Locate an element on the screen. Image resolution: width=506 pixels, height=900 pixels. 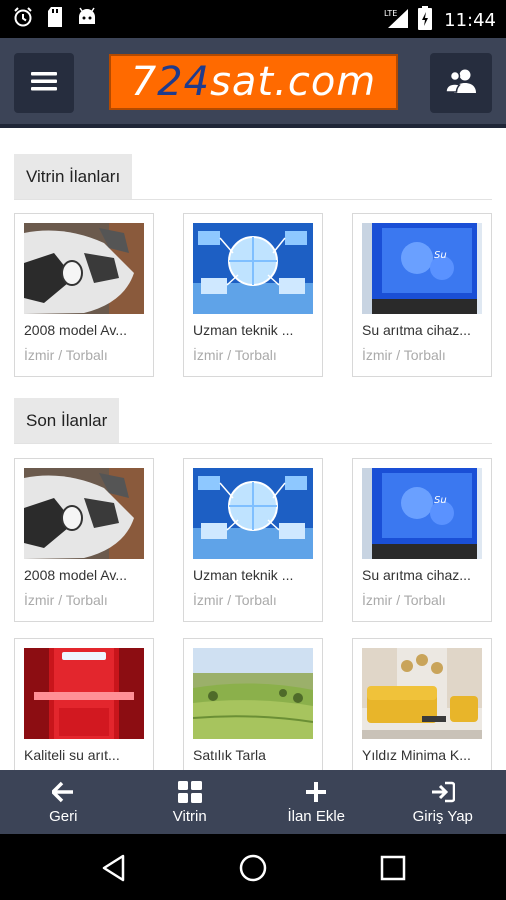
status-bar: LTE 11:44 is located at coordinates (253, 19).